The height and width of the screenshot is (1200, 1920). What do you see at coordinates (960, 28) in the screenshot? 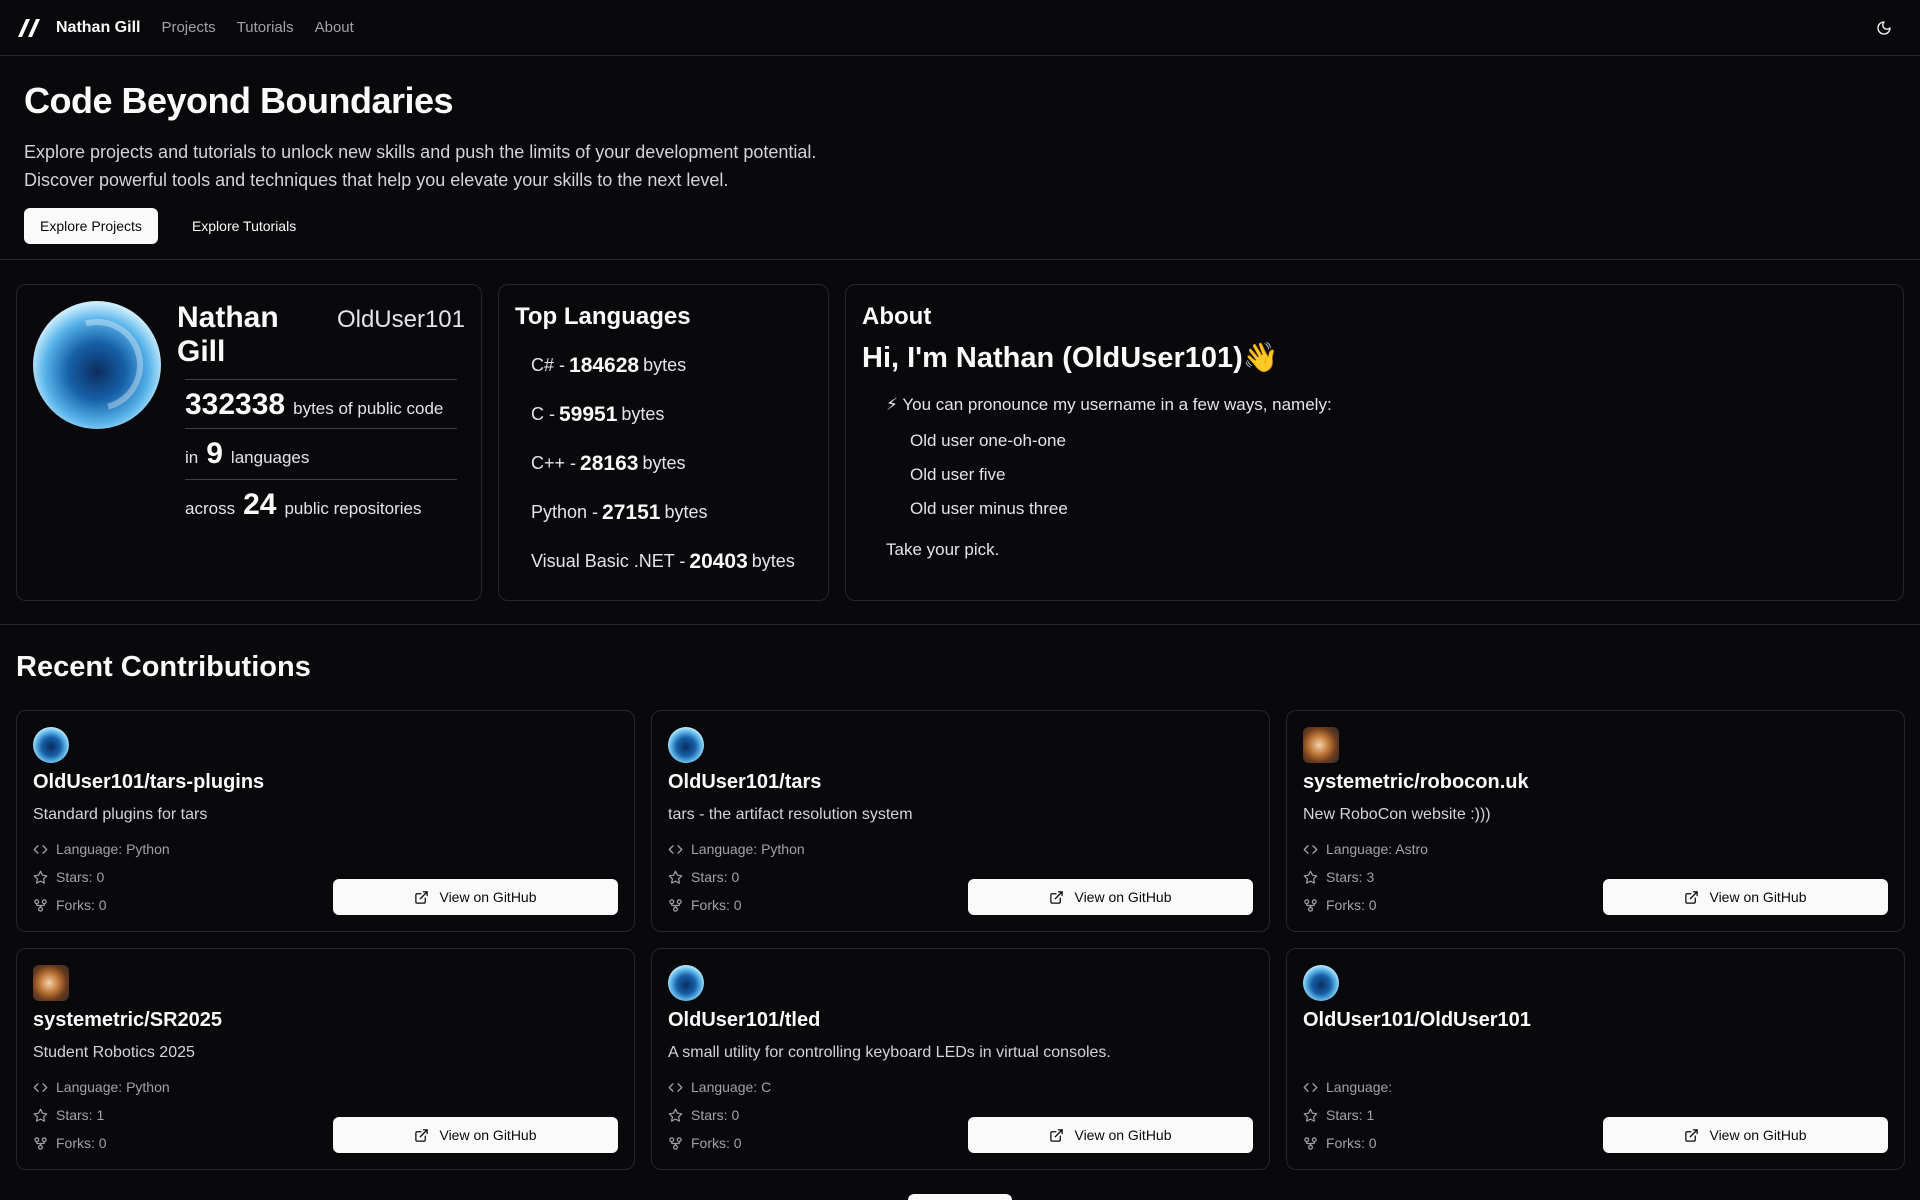
I see `top-nav: Nathan Gill Projects Tutorials About` at bounding box center [960, 28].